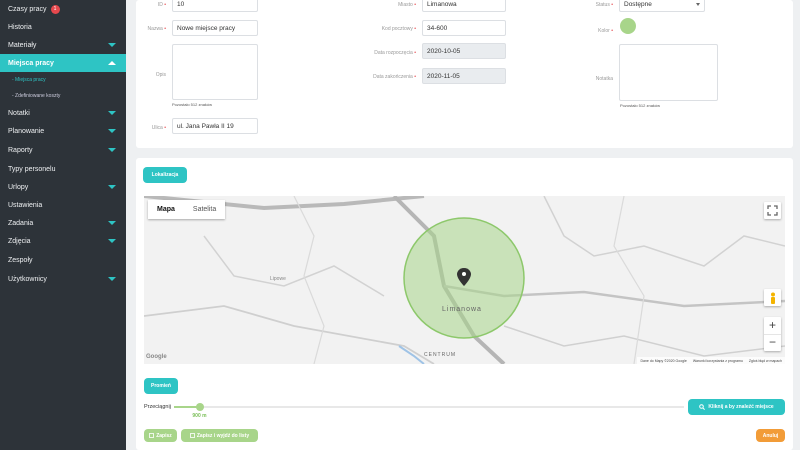 This screenshot has height=450, width=800. I want to click on tab-map: Mapa, so click(166, 209).